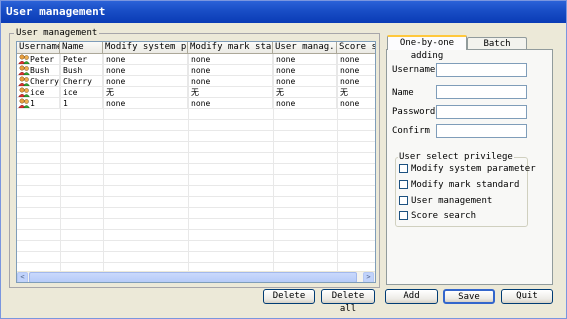  Describe the element at coordinates (81, 48) in the screenshot. I see `column-header-name: Name` at that location.